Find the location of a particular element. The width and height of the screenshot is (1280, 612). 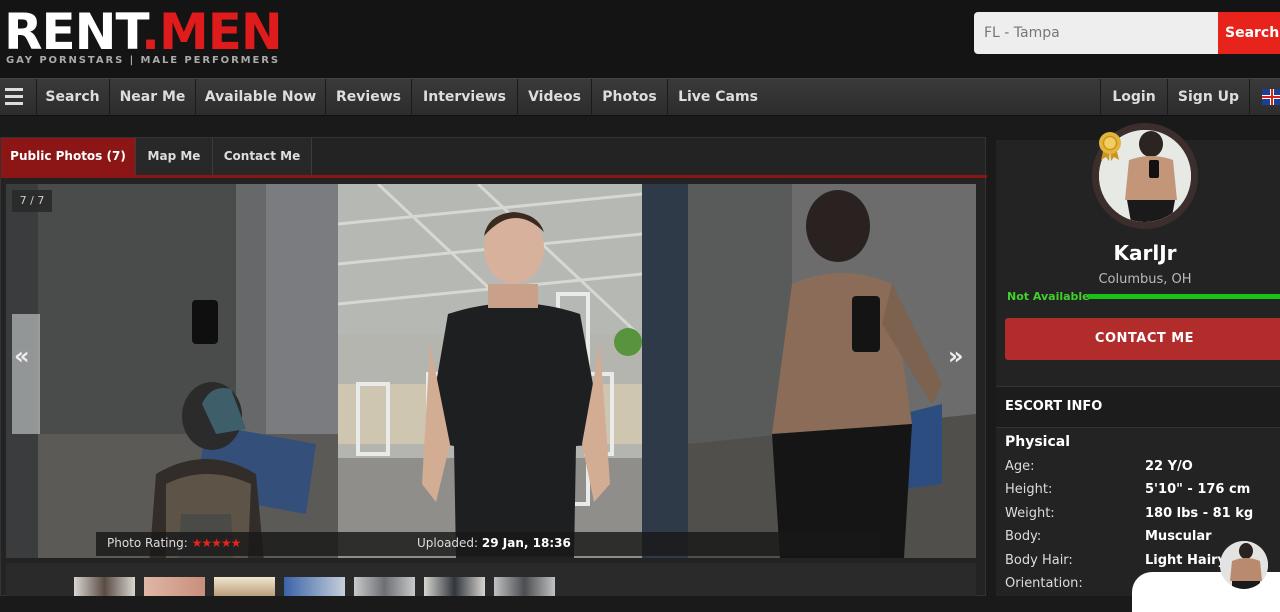

nav-item-reviews: Reviews is located at coordinates (369, 97).